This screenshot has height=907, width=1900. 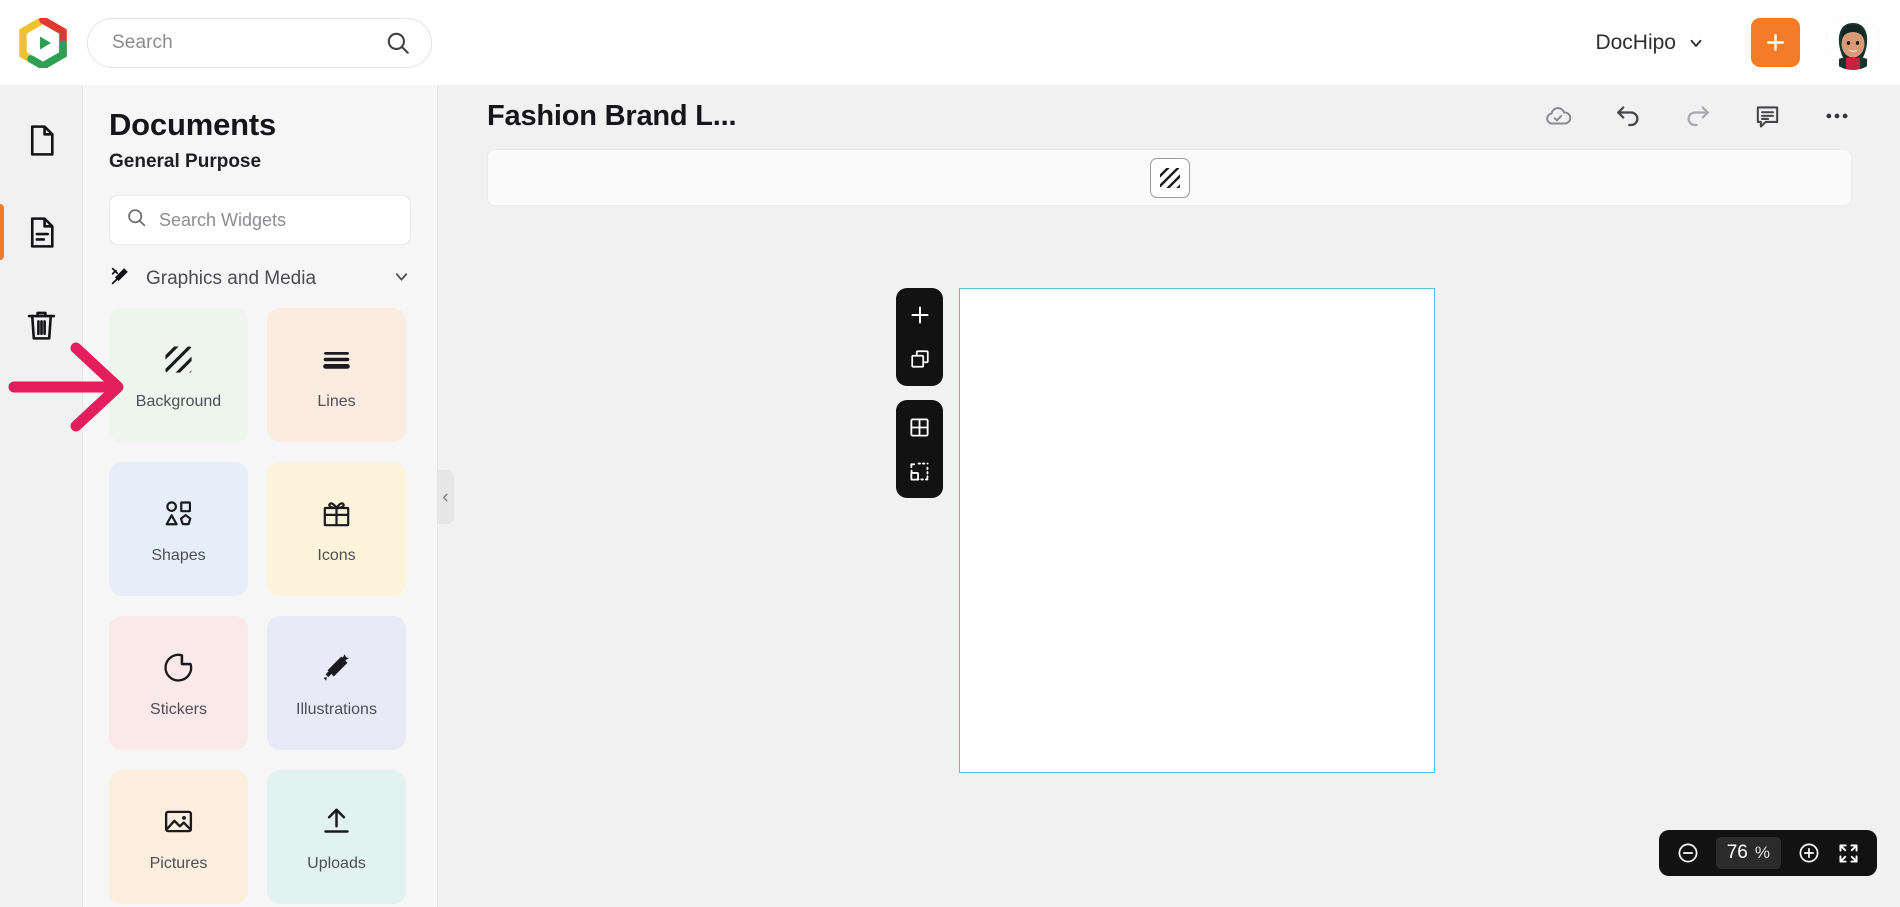 I want to click on panel-subtitle: General Purpose, so click(x=185, y=161).